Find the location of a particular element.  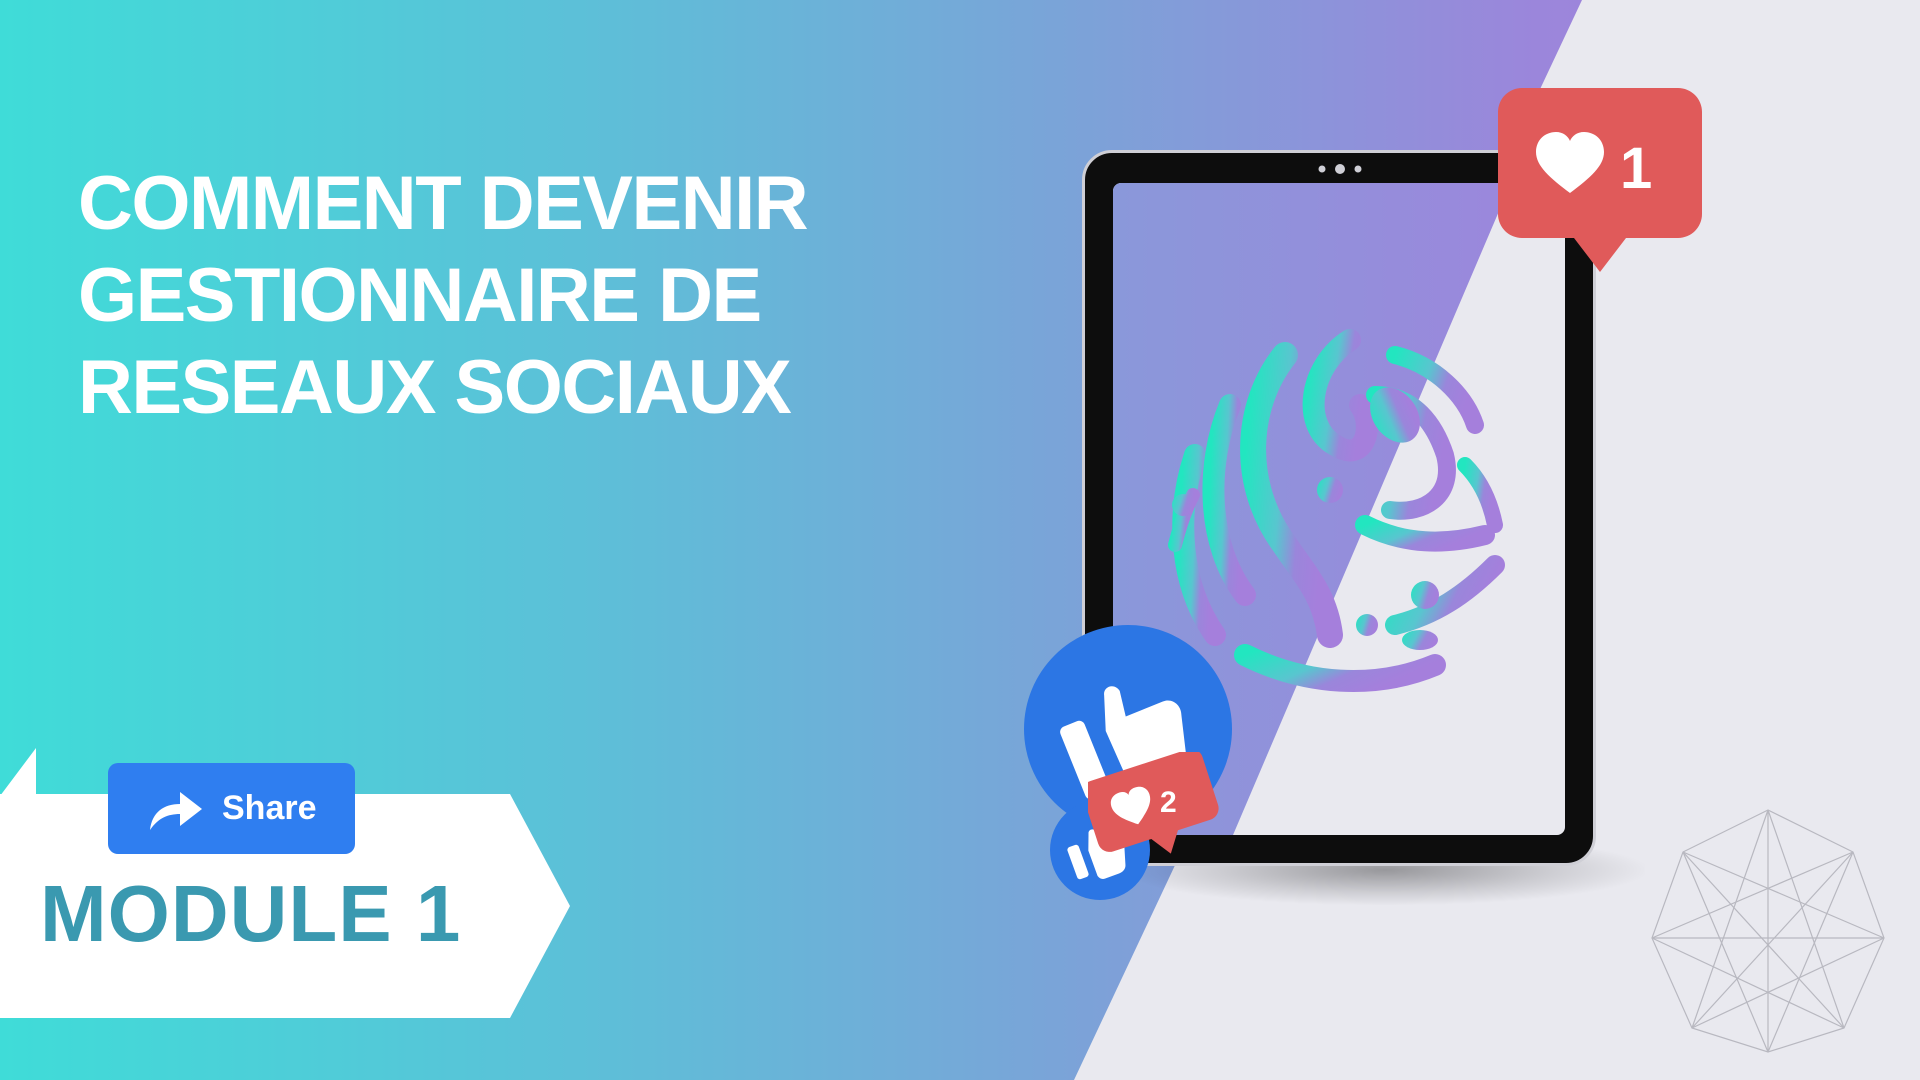

heart-notification-badge is located at coordinates (1600, 180).